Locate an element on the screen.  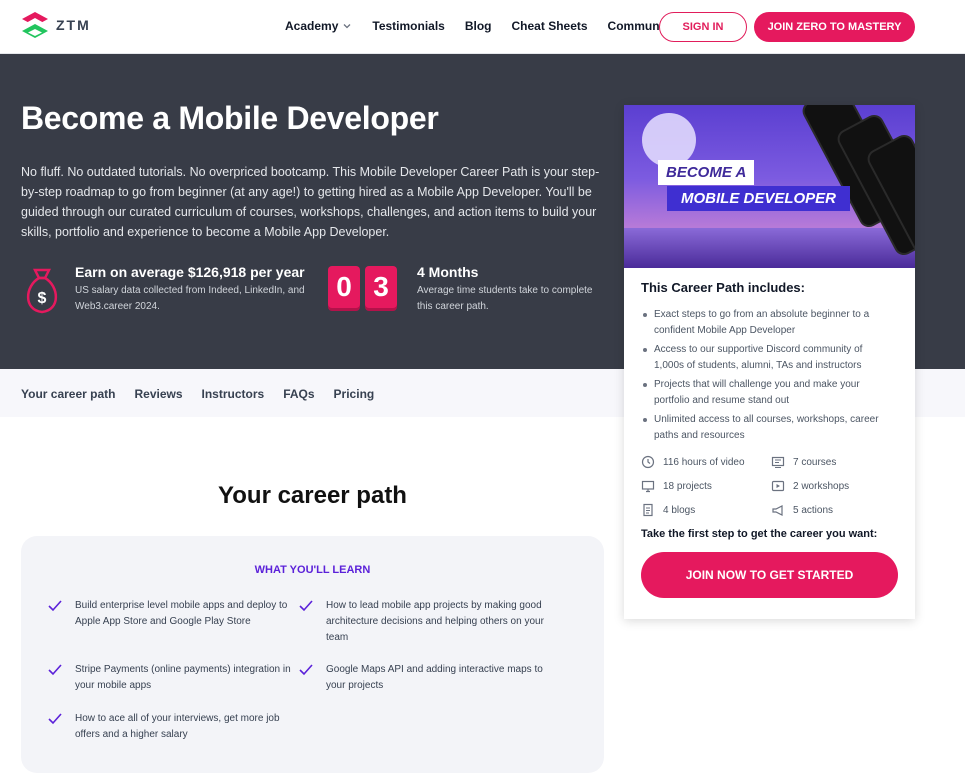
document-icon is located at coordinates (648, 510).